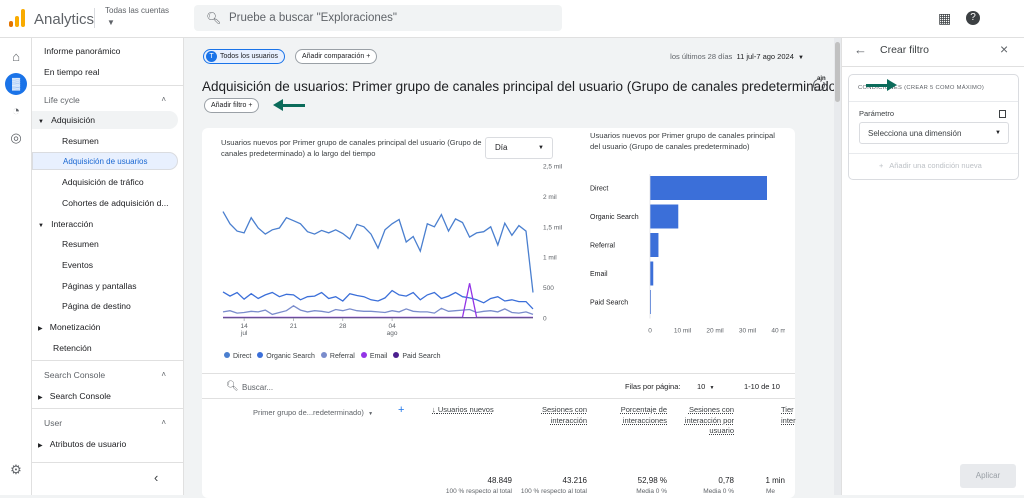  I want to click on granularity-select: Día ▼, so click(519, 148).